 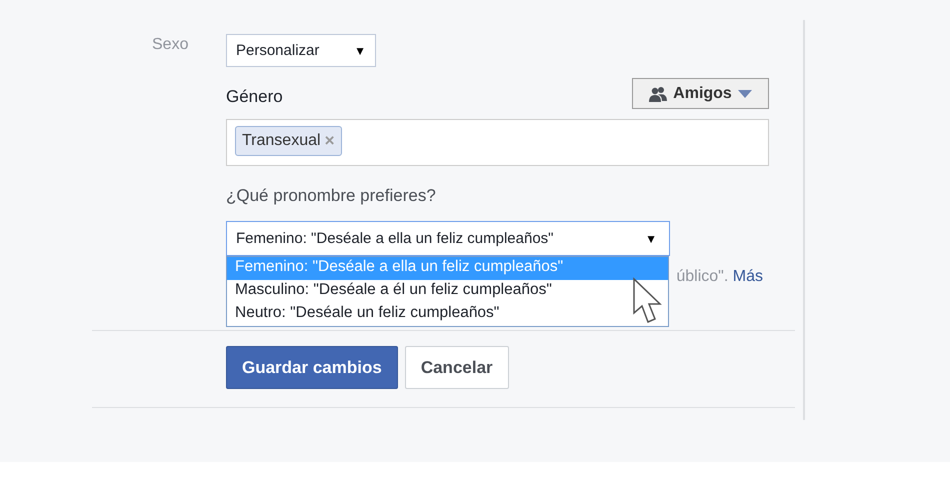 I want to click on field-label: ¿Qué pronombre prefieres?, so click(x=331, y=196).